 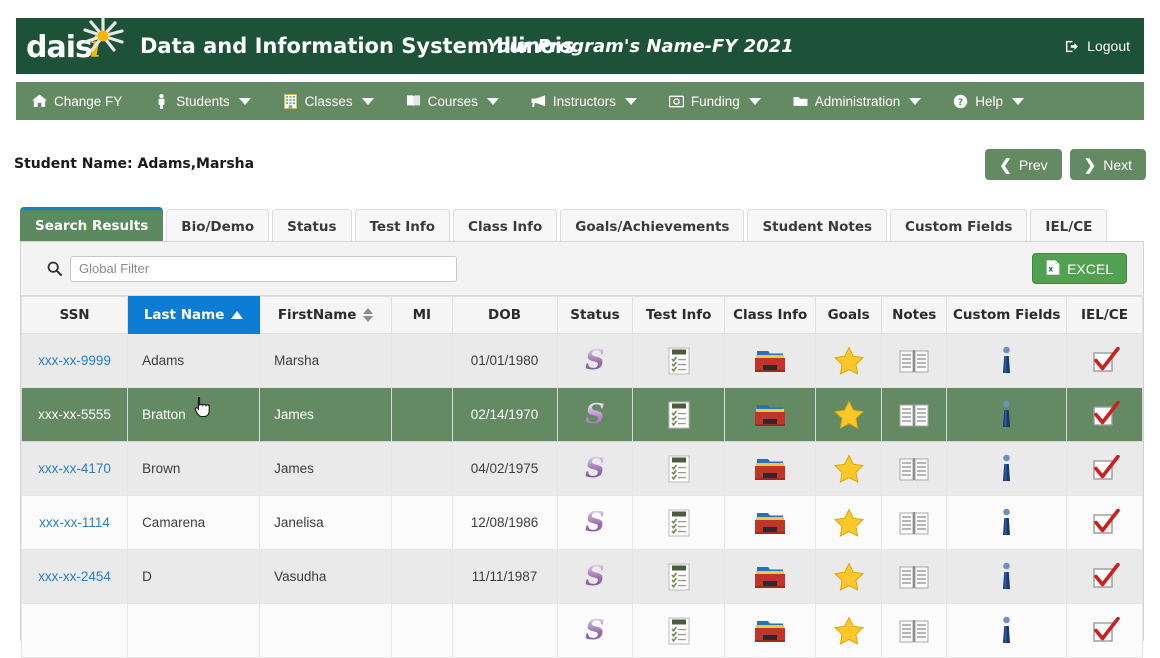 I want to click on col-header-ssn: SSN, so click(x=74, y=315).